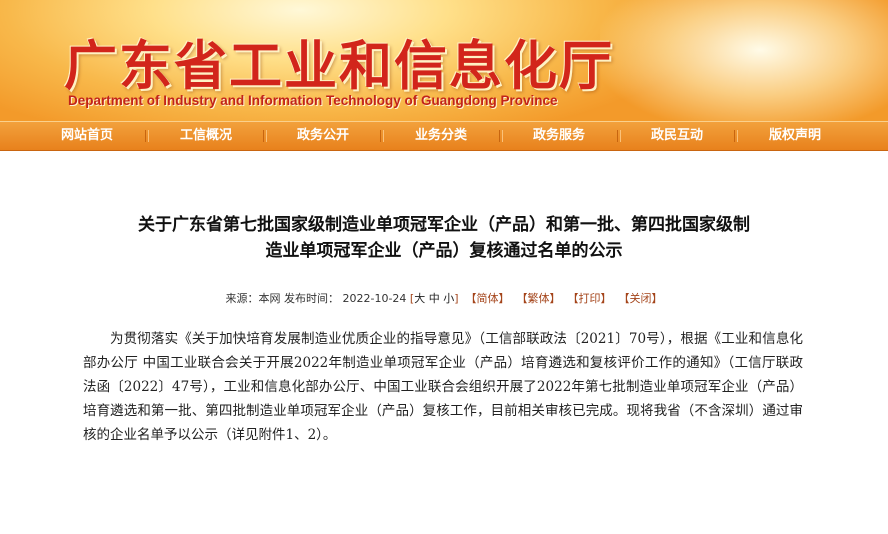  I want to click on nav-item-overview: 工信概况, so click(206, 136).